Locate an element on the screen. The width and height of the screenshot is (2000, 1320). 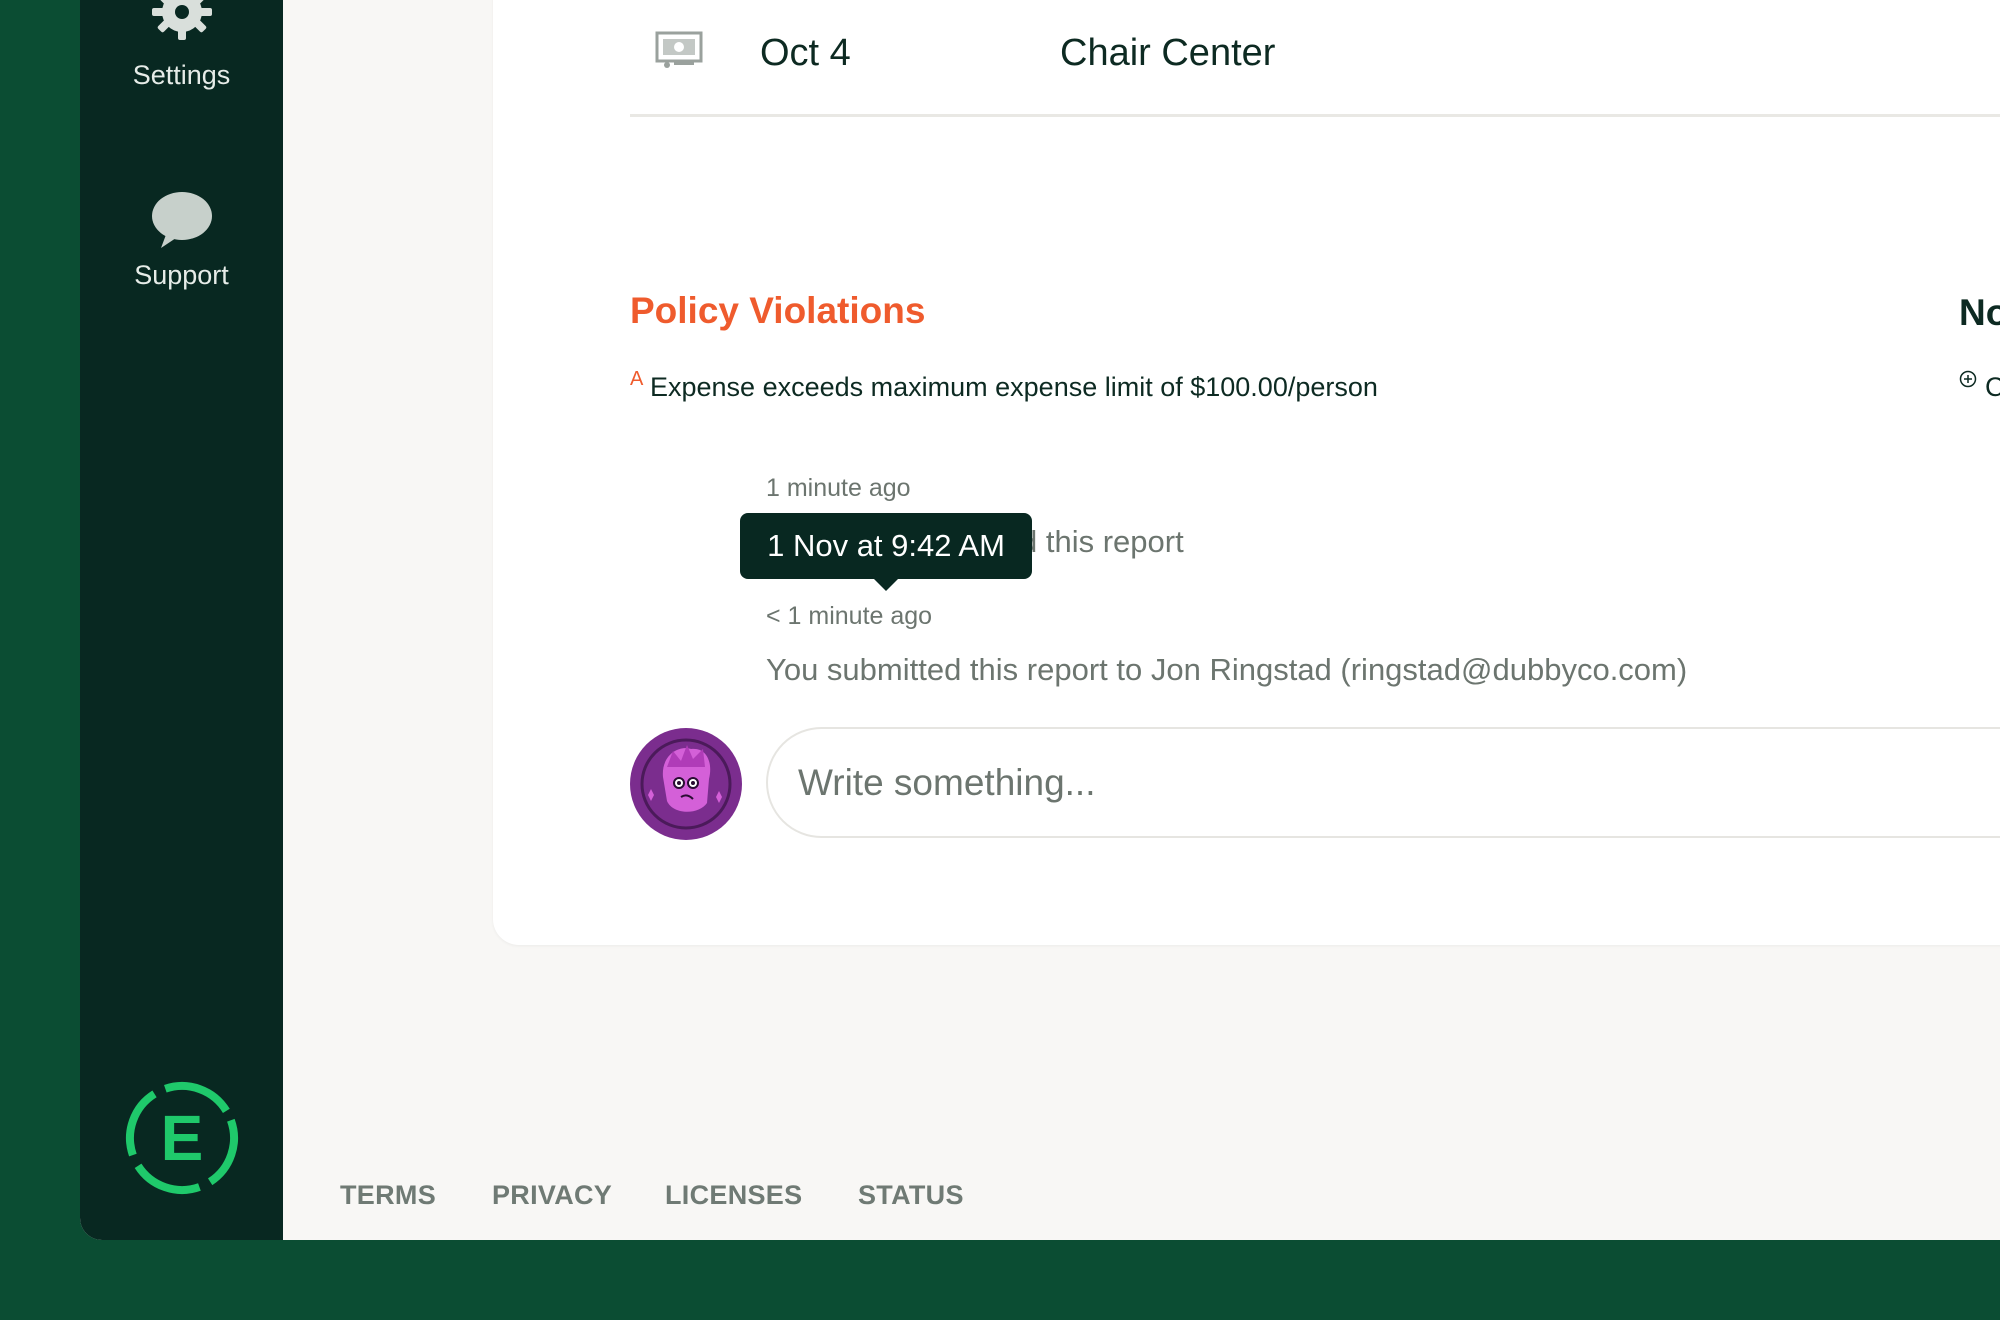
chat-bubble-icon is located at coordinates (181, 220).